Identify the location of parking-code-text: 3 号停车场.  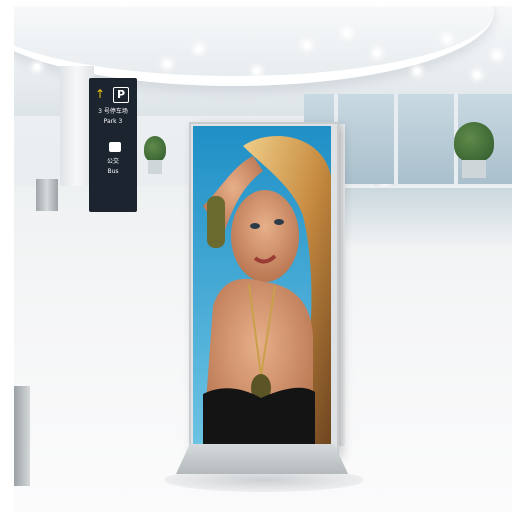
(113, 111).